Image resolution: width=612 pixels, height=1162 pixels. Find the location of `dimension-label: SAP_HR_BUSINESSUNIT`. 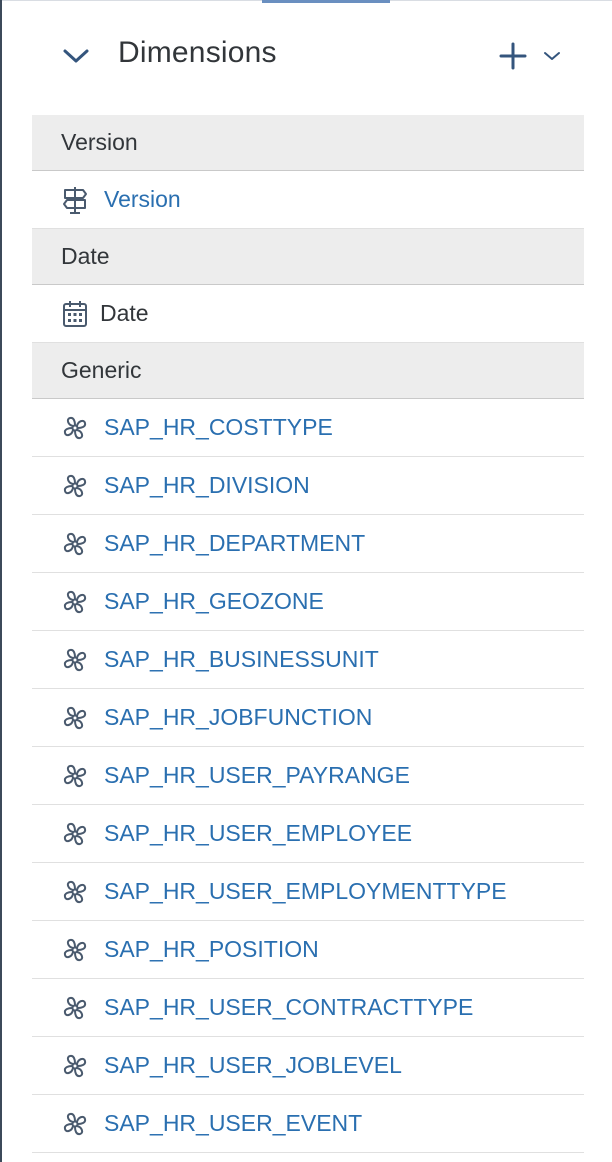

dimension-label: SAP_HR_BUSINESSUNIT is located at coordinates (241, 659).